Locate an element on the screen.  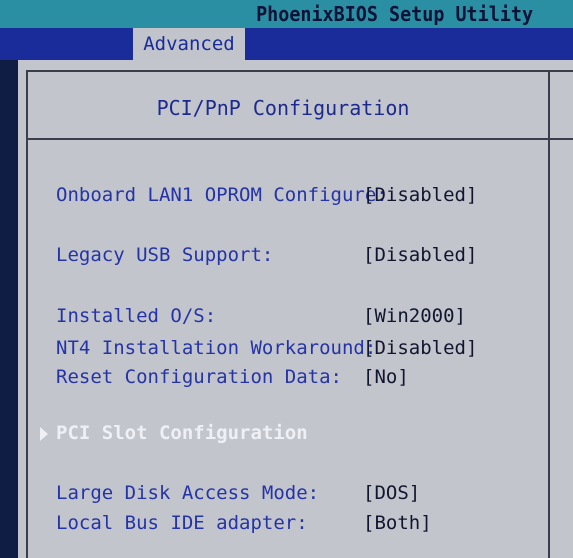
setting-row-installed-os: Installed O/S: [Win2000] is located at coordinates (283, 318).